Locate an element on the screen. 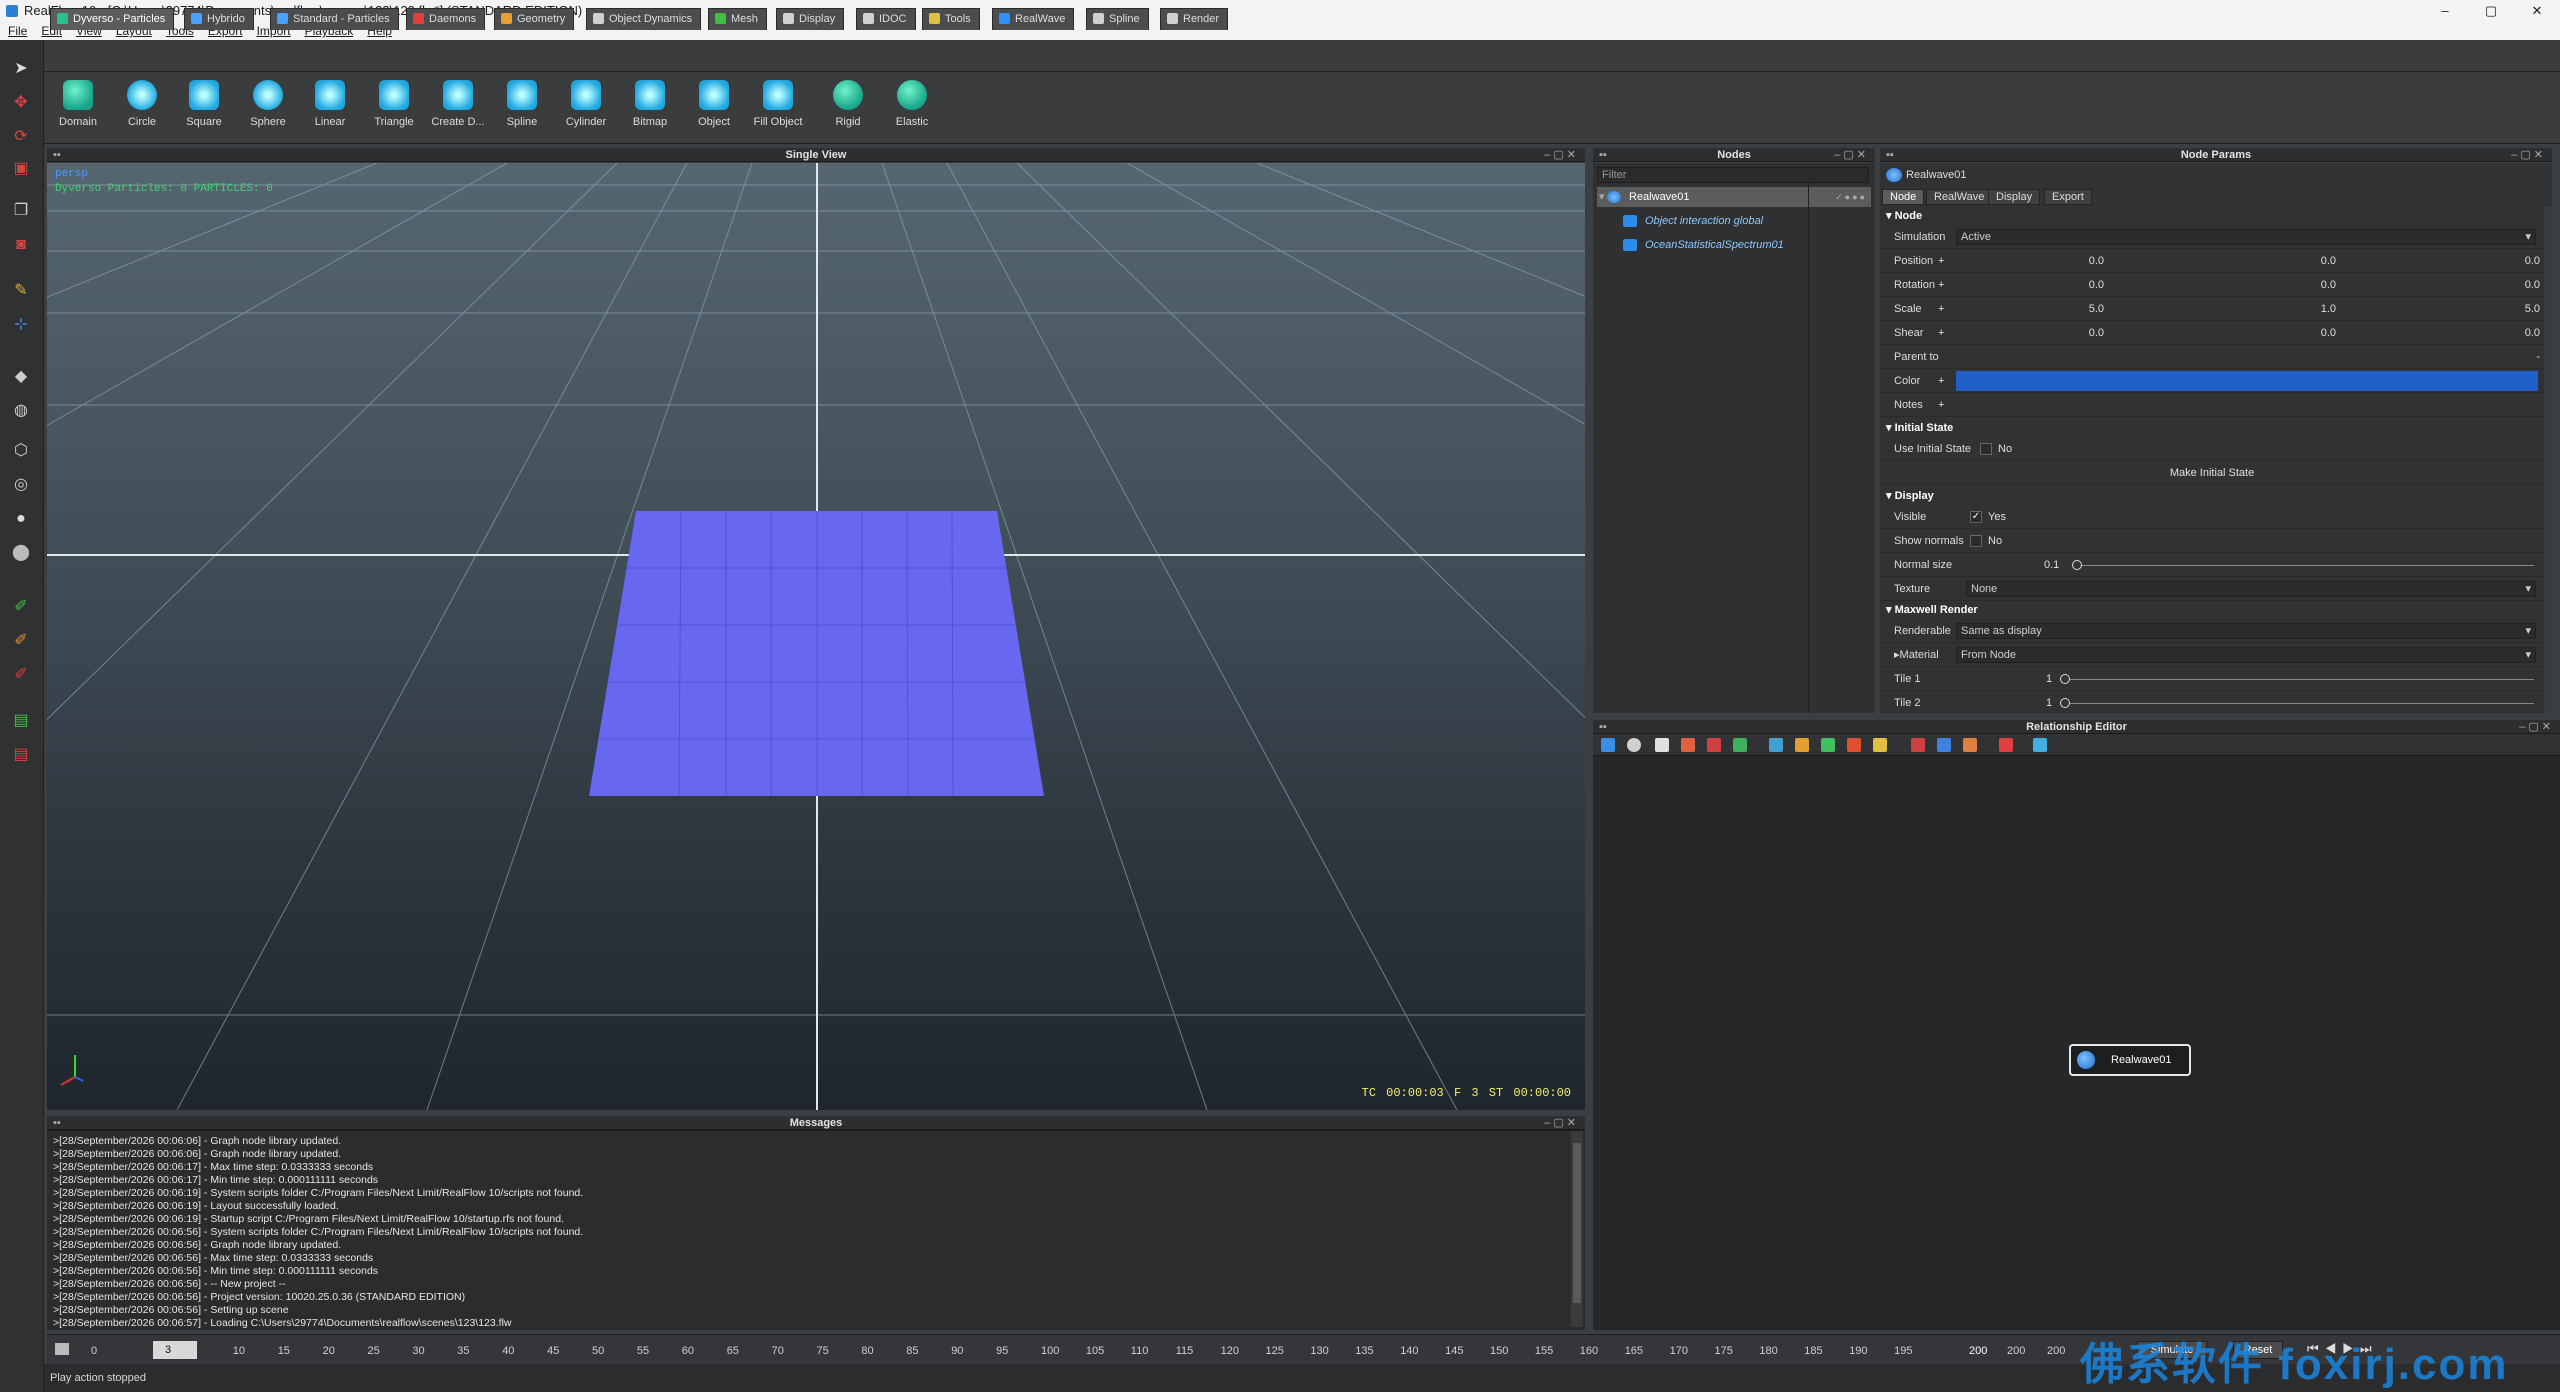  sphere-tool-button: Sphere is located at coordinates (268, 103).